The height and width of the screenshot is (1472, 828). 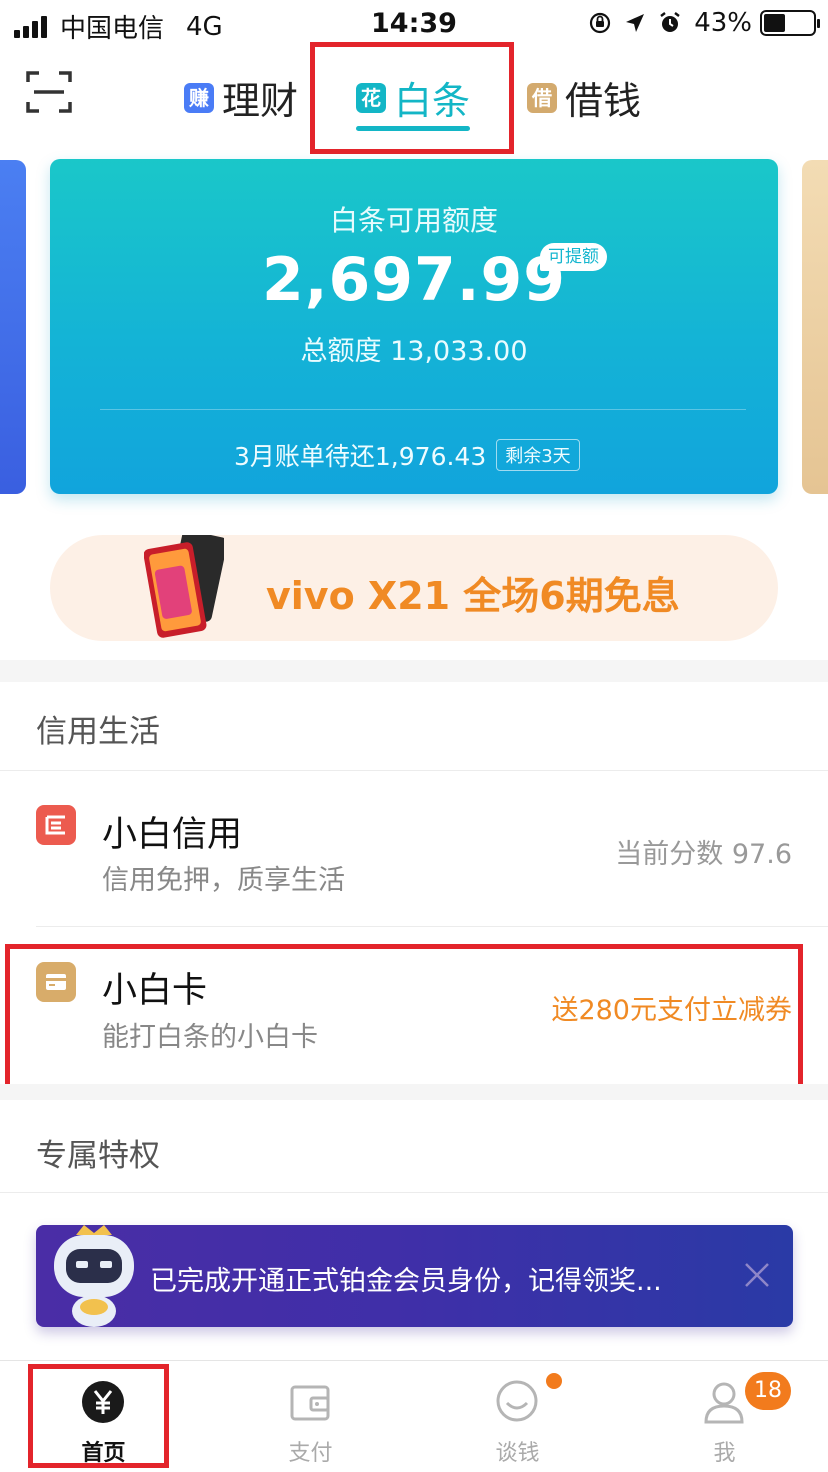 I want to click on battery-icon, so click(x=790, y=23).